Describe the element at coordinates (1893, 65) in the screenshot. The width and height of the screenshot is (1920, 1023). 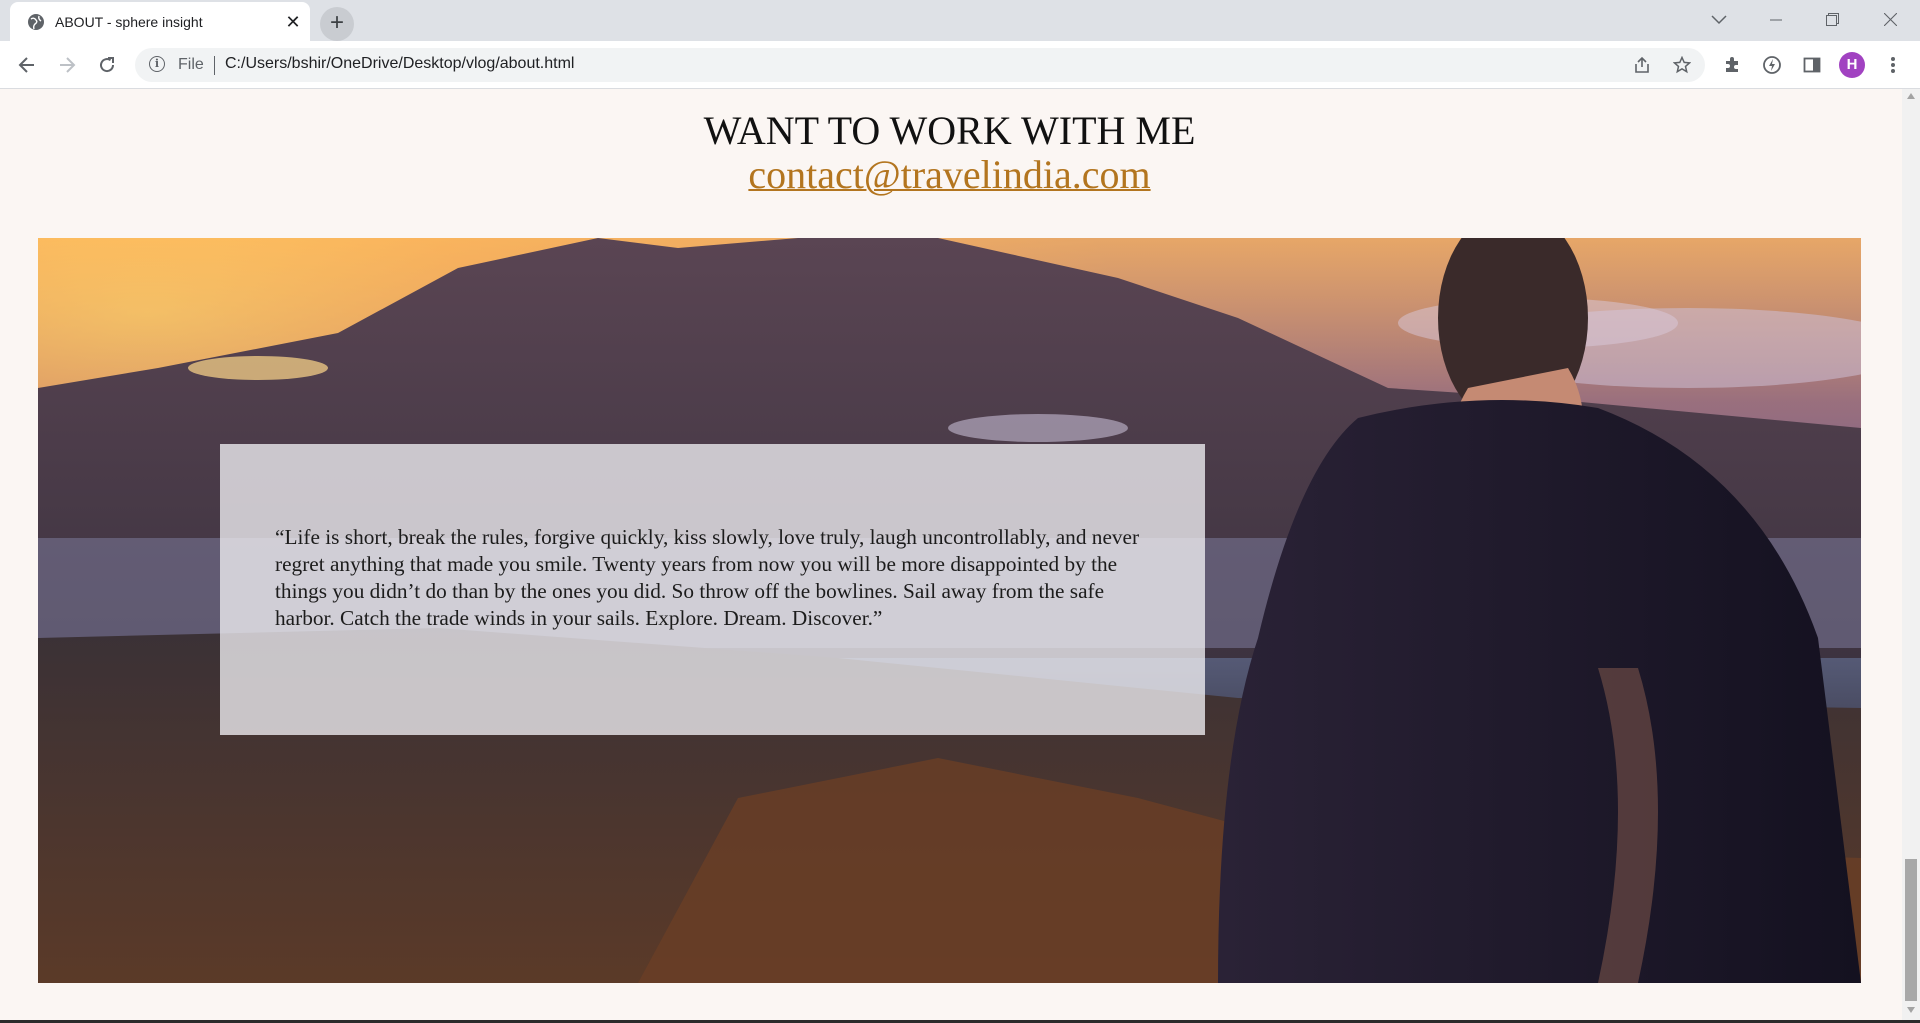
I see `kebab-menu-icon` at that location.